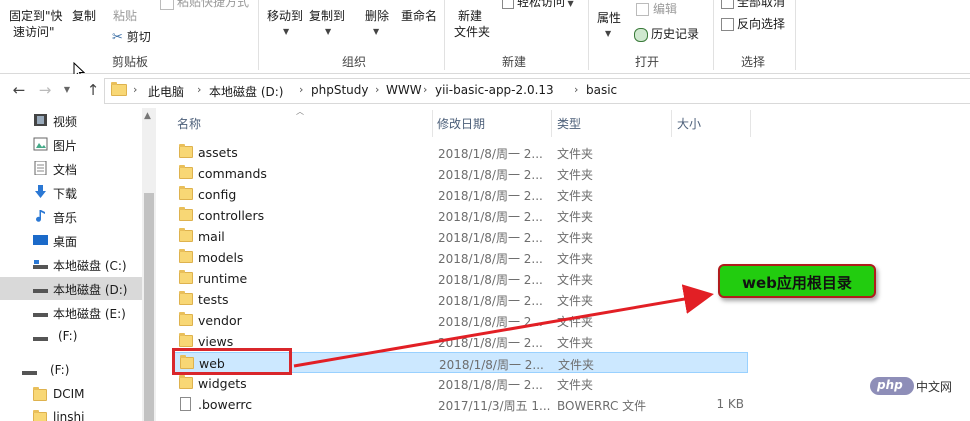  What do you see at coordinates (232, 361) in the screenshot?
I see `highlight-box` at bounding box center [232, 361].